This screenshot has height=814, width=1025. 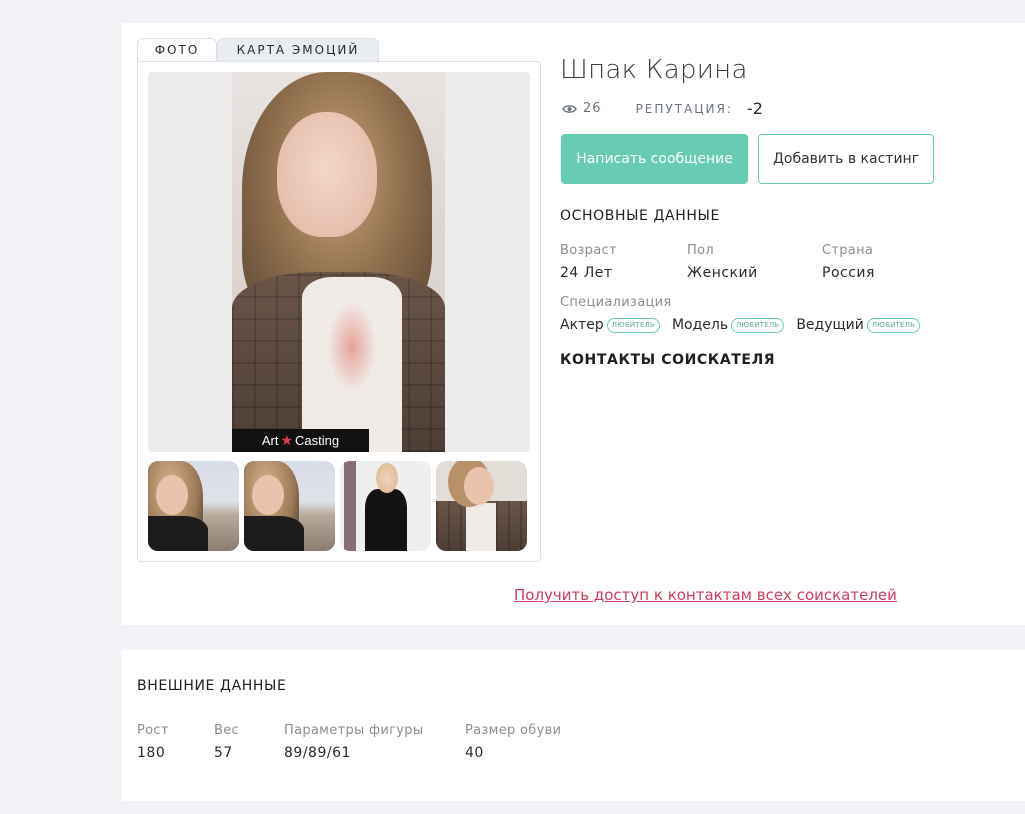 I want to click on gender-value: Женский, so click(x=722, y=273).